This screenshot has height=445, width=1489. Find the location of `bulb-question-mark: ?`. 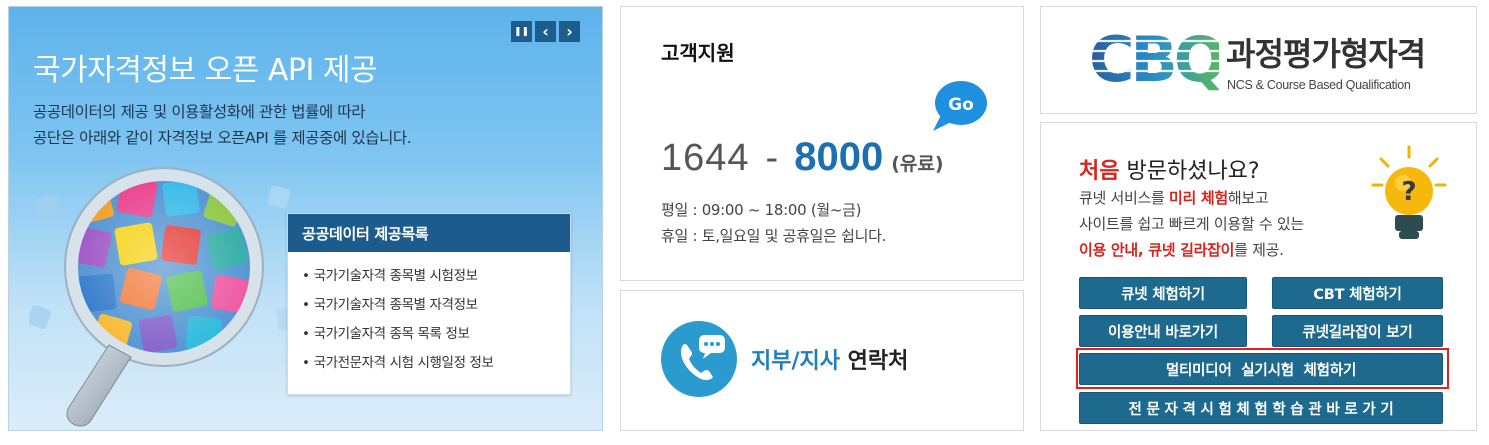

bulb-question-mark: ? is located at coordinates (1408, 192).